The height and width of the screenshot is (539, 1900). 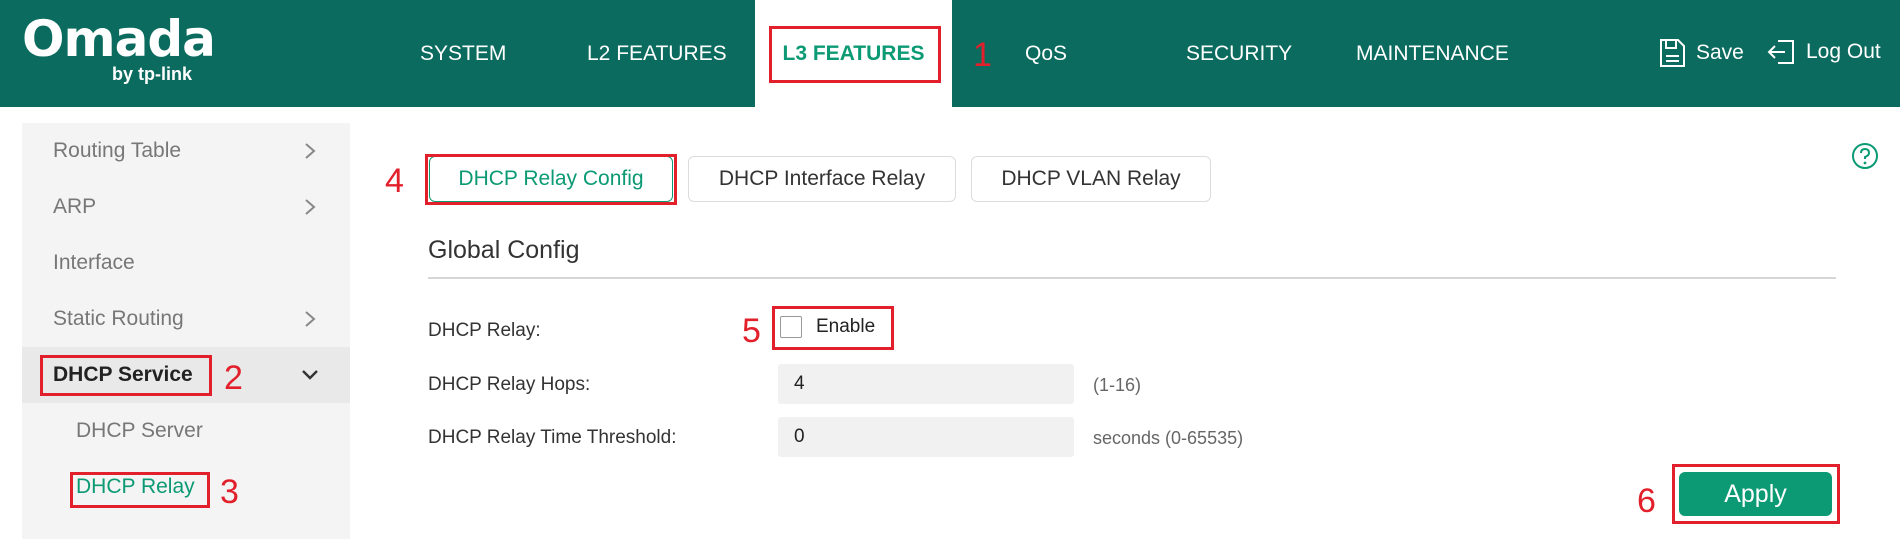 I want to click on section-divider, so click(x=1132, y=278).